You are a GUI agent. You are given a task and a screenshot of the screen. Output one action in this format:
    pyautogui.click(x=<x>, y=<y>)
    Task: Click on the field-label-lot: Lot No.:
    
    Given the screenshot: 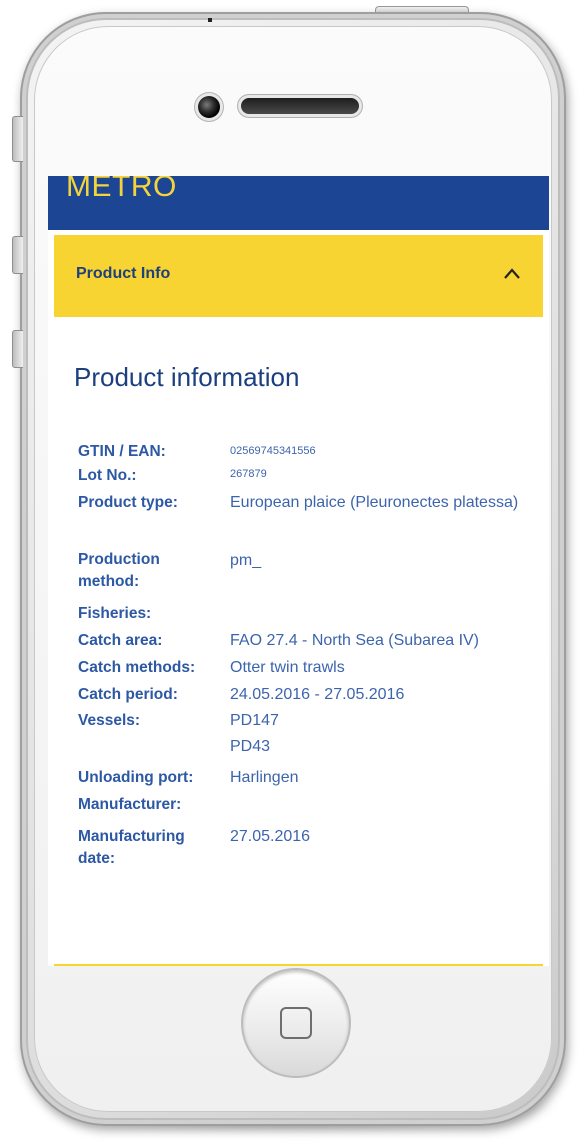 What is the action you would take?
    pyautogui.click(x=107, y=475)
    